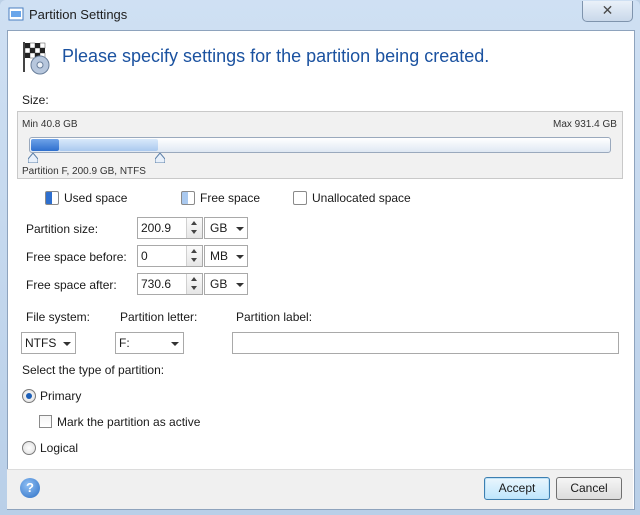 Image resolution: width=640 pixels, height=515 pixels. What do you see at coordinates (45, 145) in the screenshot?
I see `used-space-bar` at bounding box center [45, 145].